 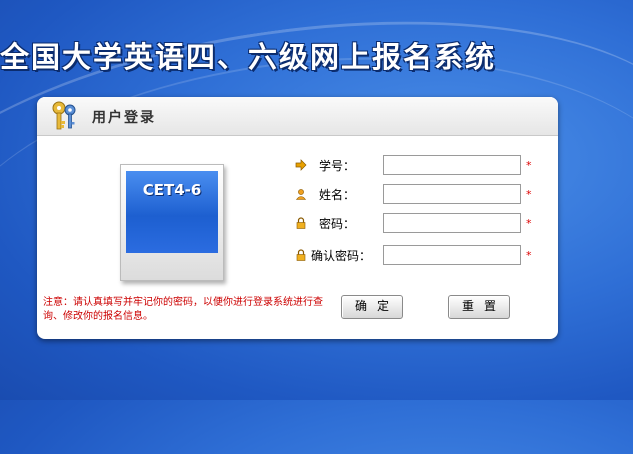 What do you see at coordinates (452, 165) in the screenshot?
I see `student-id-input` at bounding box center [452, 165].